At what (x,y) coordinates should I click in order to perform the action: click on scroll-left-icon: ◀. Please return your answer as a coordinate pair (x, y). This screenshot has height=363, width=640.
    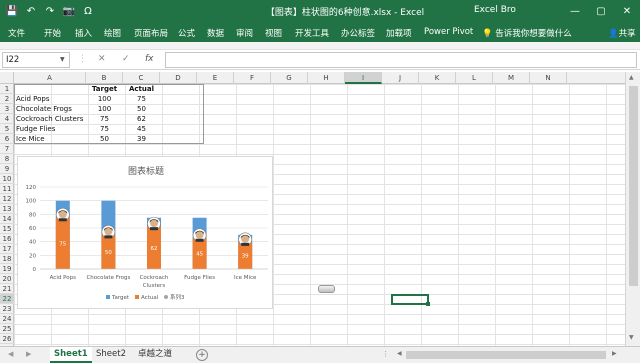
    Looking at the image, I should click on (399, 353).